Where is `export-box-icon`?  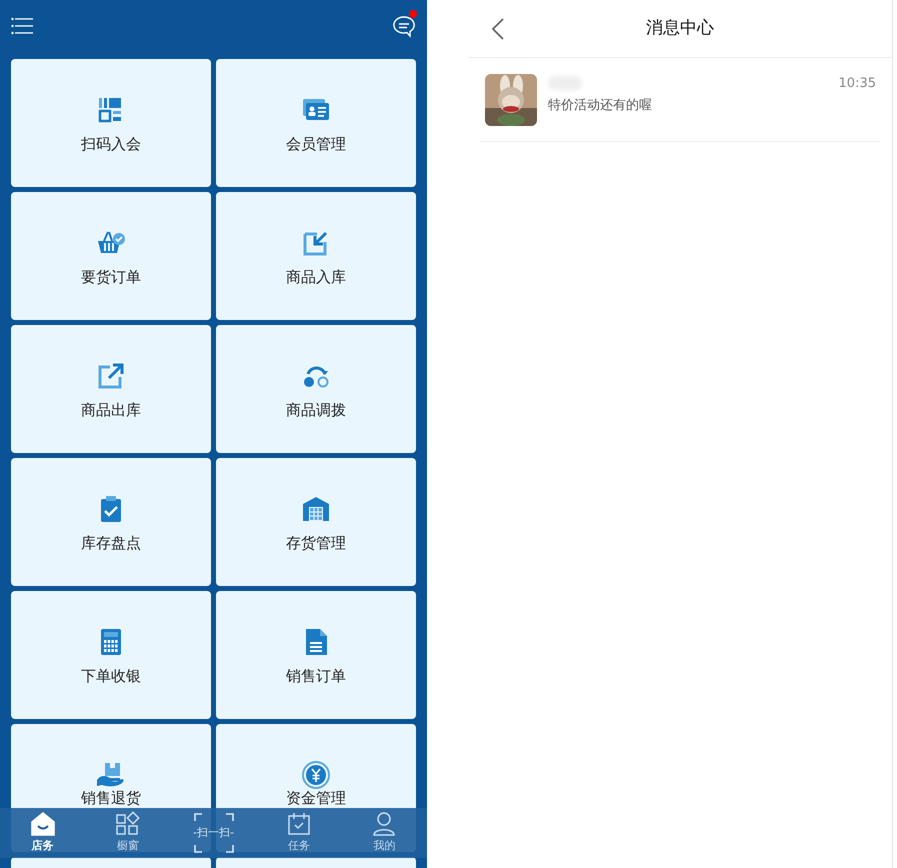
export-box-icon is located at coordinates (111, 376).